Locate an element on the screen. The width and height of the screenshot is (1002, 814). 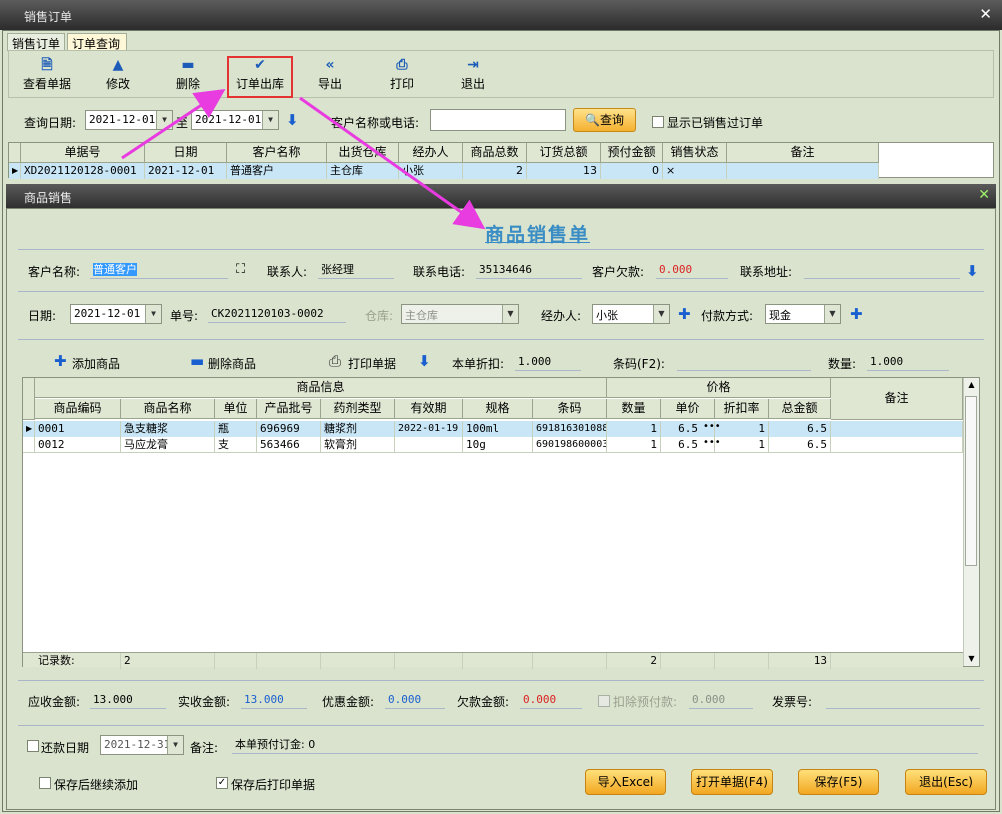
delete-button: ▬ 删除 is located at coordinates (188, 75).